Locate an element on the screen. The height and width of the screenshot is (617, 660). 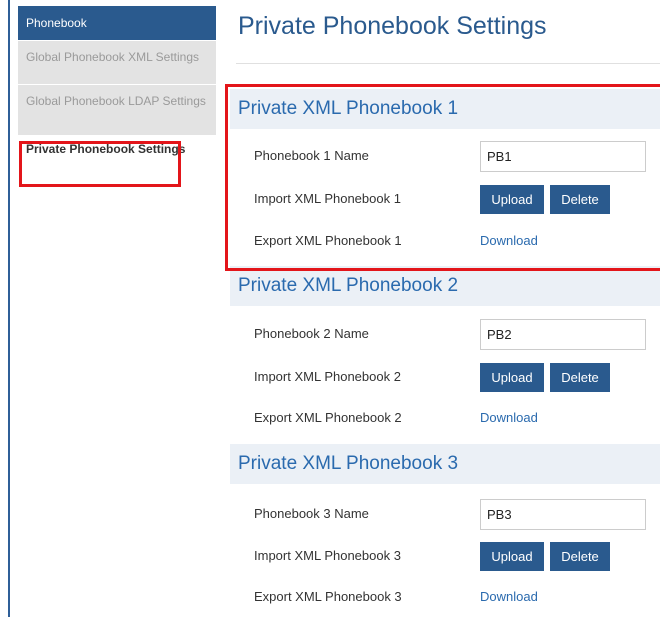
import-row: Import XML Phonebook 2 Upload Delete is located at coordinates (454, 377).